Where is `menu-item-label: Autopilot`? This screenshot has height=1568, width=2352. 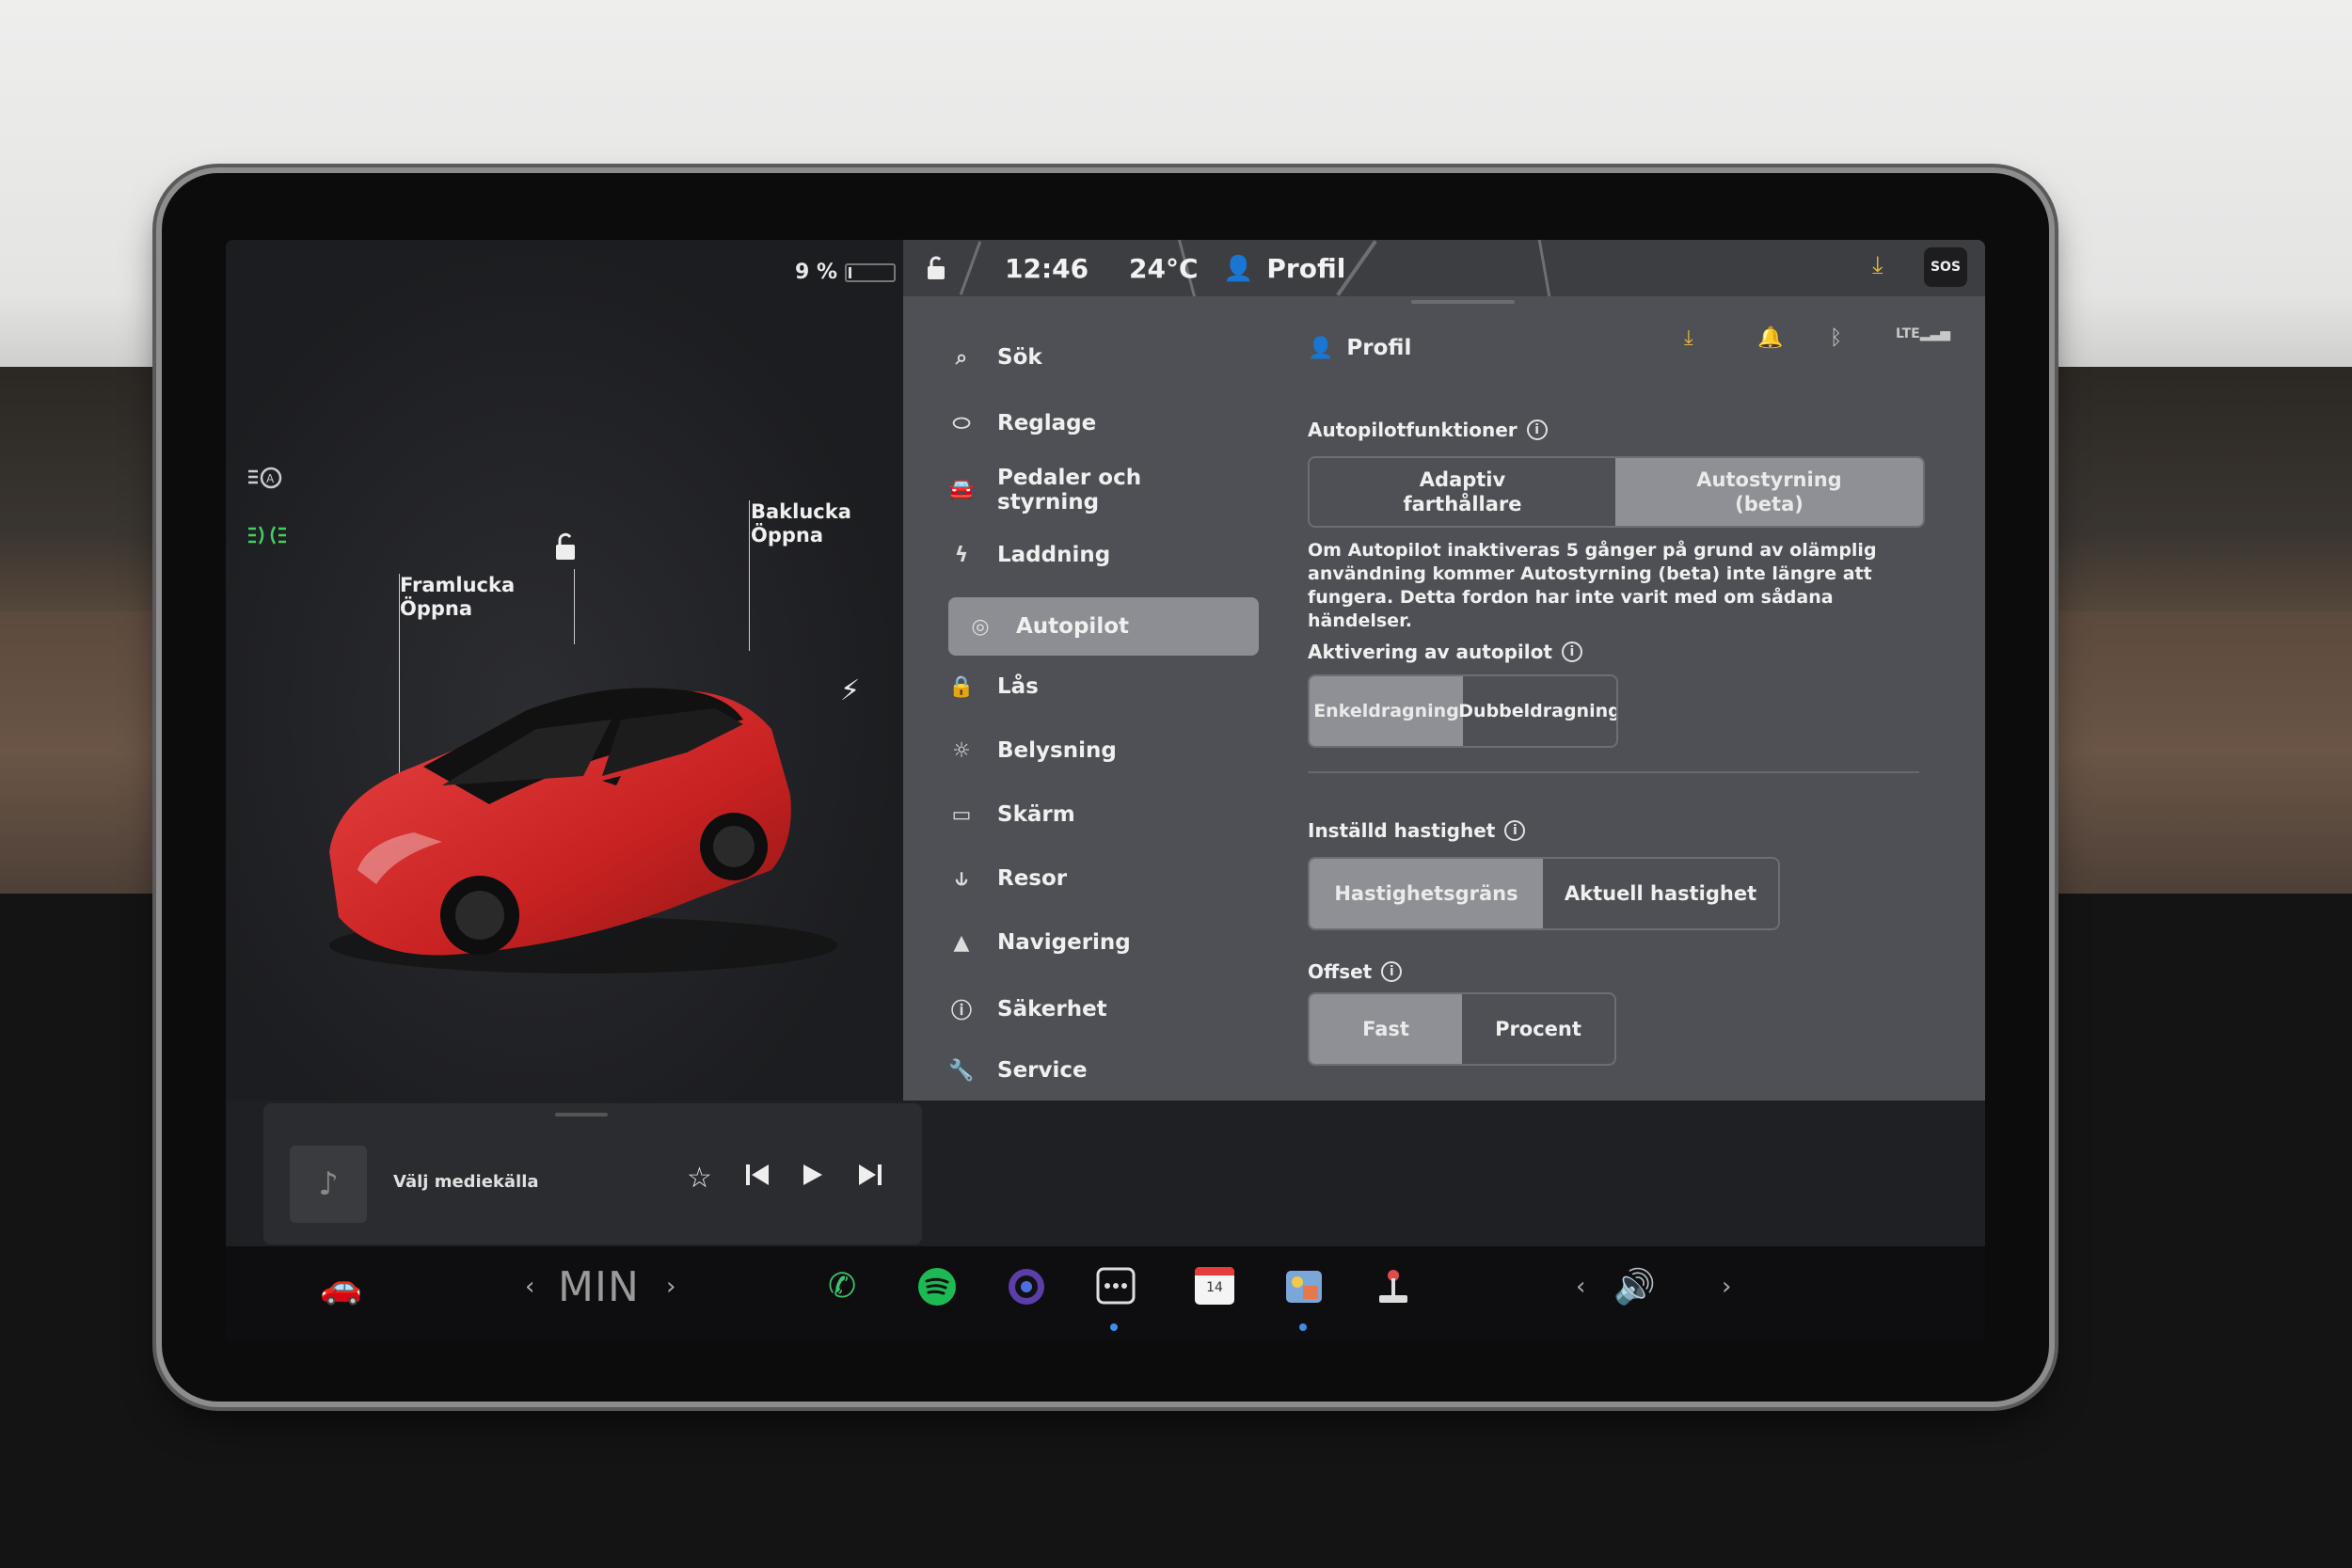 menu-item-label: Autopilot is located at coordinates (1072, 627).